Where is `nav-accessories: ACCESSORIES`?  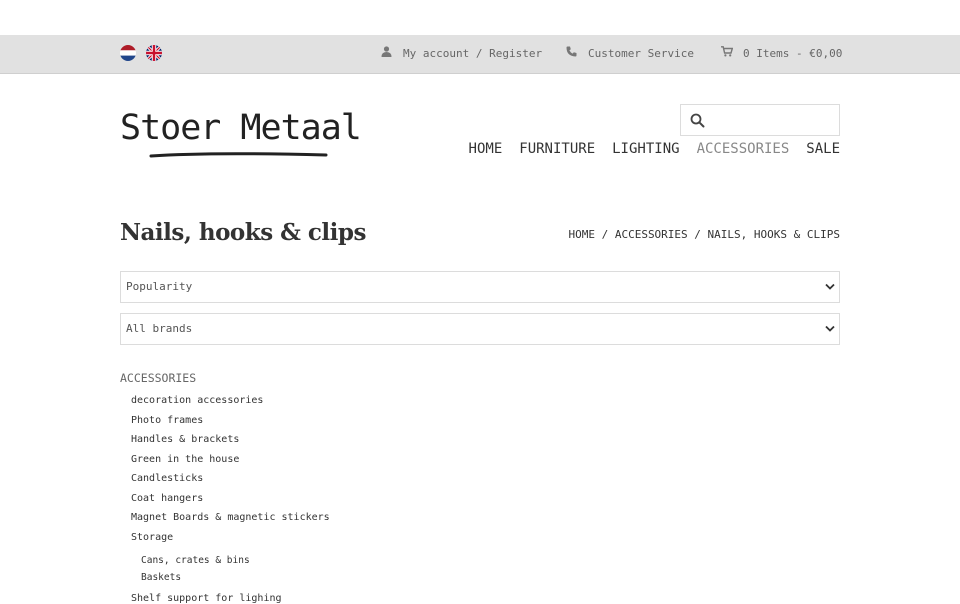 nav-accessories: ACCESSORIES is located at coordinates (743, 149).